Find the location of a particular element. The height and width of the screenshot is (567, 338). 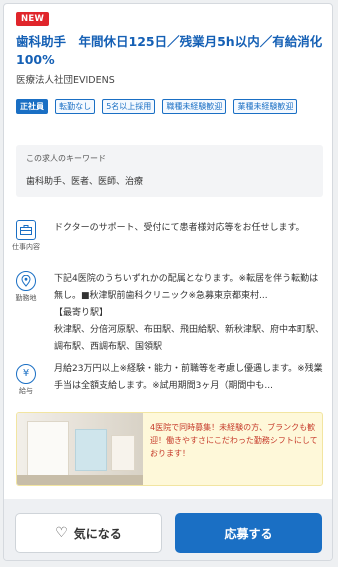

work-caption: 仕事内容 is located at coordinates (26, 247).